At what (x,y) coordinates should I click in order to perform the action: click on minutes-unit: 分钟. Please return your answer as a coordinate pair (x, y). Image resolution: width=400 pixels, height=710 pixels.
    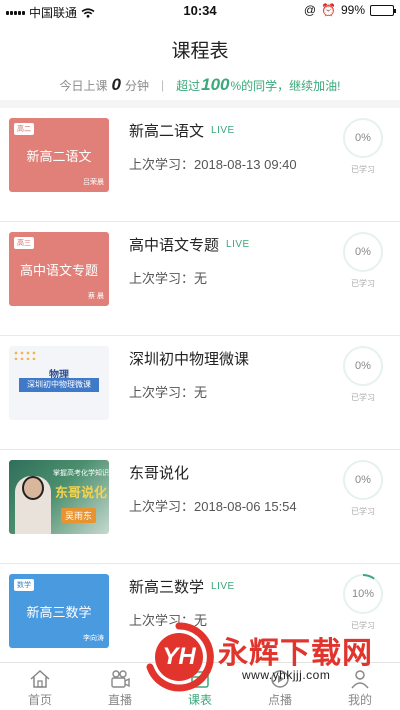
    Looking at the image, I should click on (136, 85).